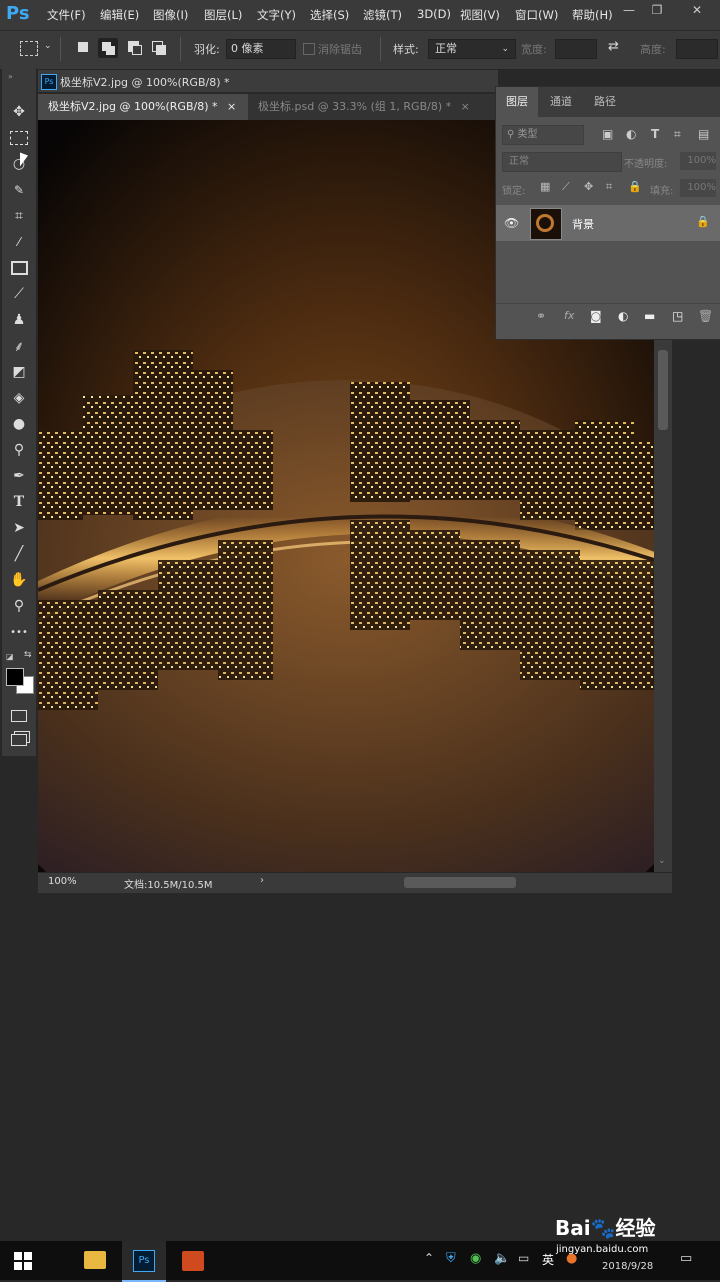 The width and height of the screenshot is (720, 1282). I want to click on height-input, so click(697, 49).